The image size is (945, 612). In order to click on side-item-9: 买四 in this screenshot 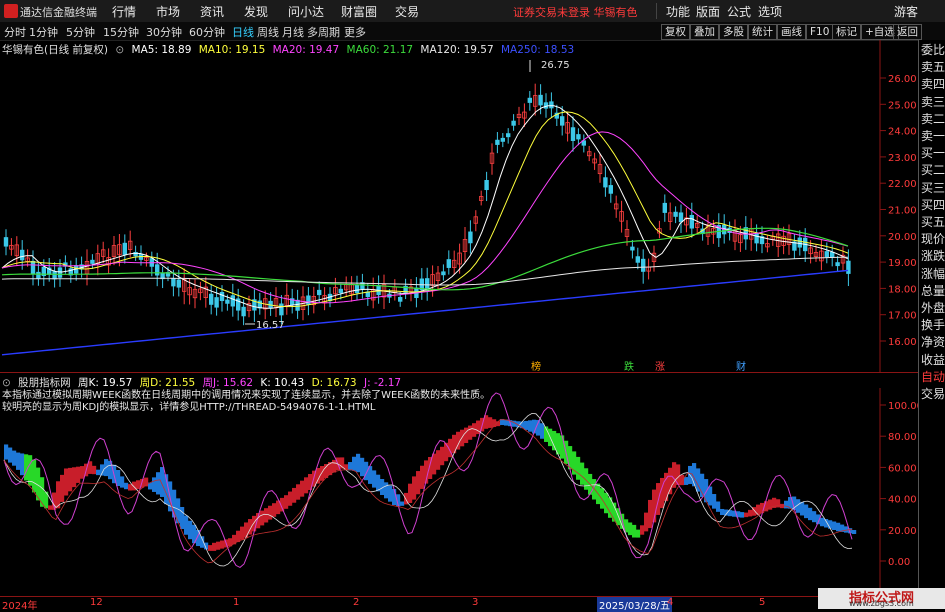, I will do `click(933, 205)`.